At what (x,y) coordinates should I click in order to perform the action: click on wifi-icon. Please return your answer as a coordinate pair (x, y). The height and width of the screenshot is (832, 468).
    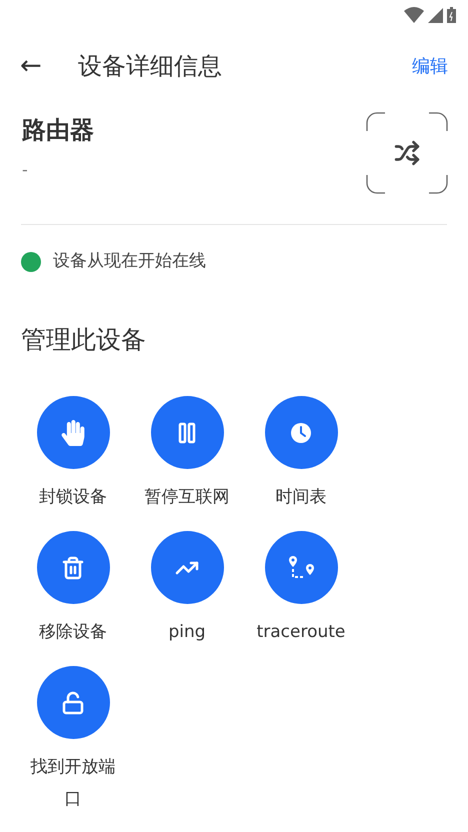
    Looking at the image, I should click on (414, 15).